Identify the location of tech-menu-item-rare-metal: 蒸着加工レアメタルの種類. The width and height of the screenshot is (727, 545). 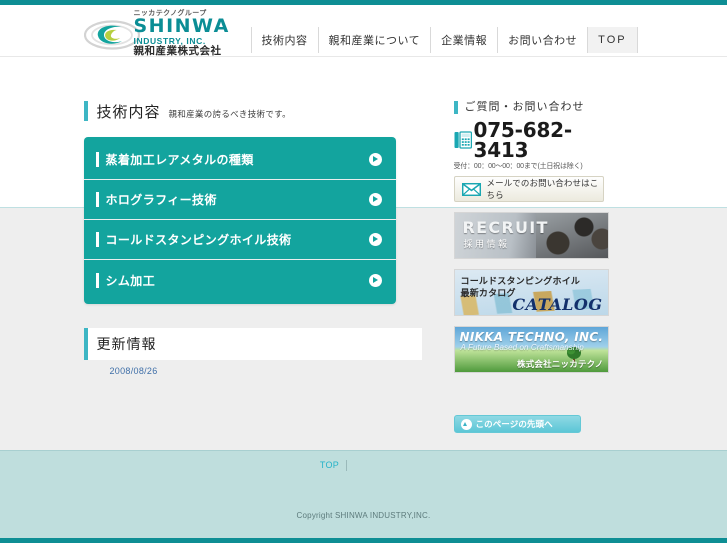
(239, 160).